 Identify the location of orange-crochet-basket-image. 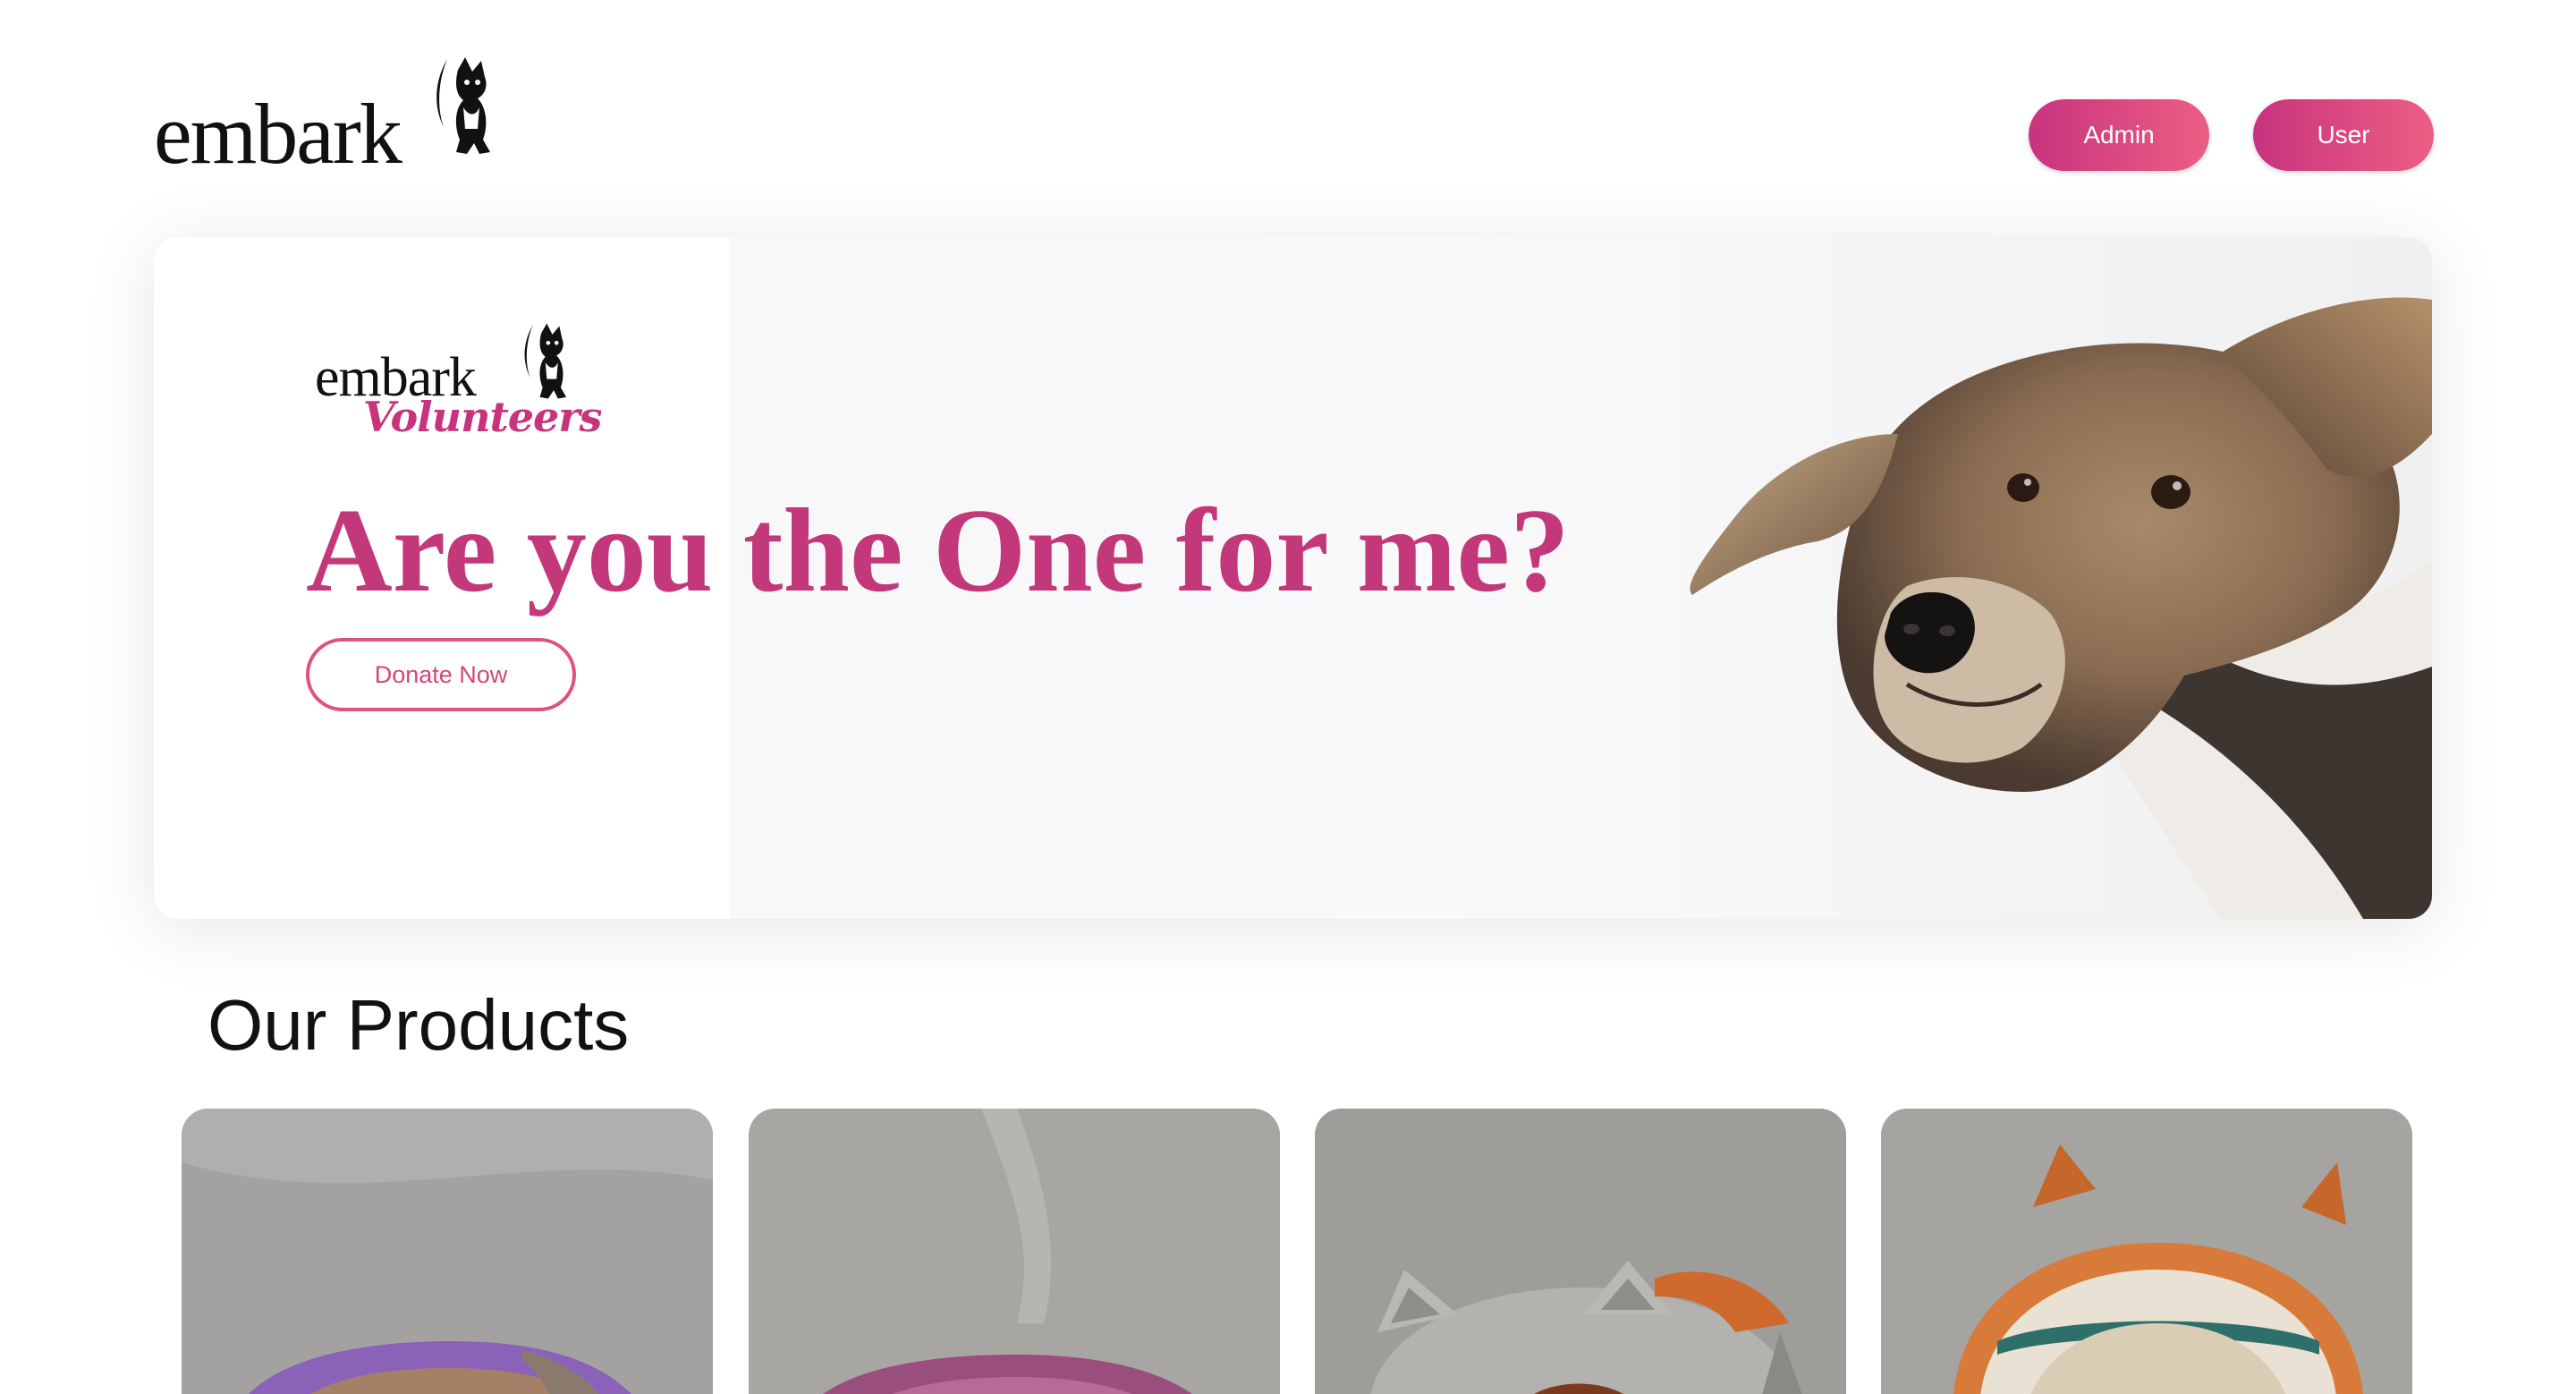
(2146, 1251).